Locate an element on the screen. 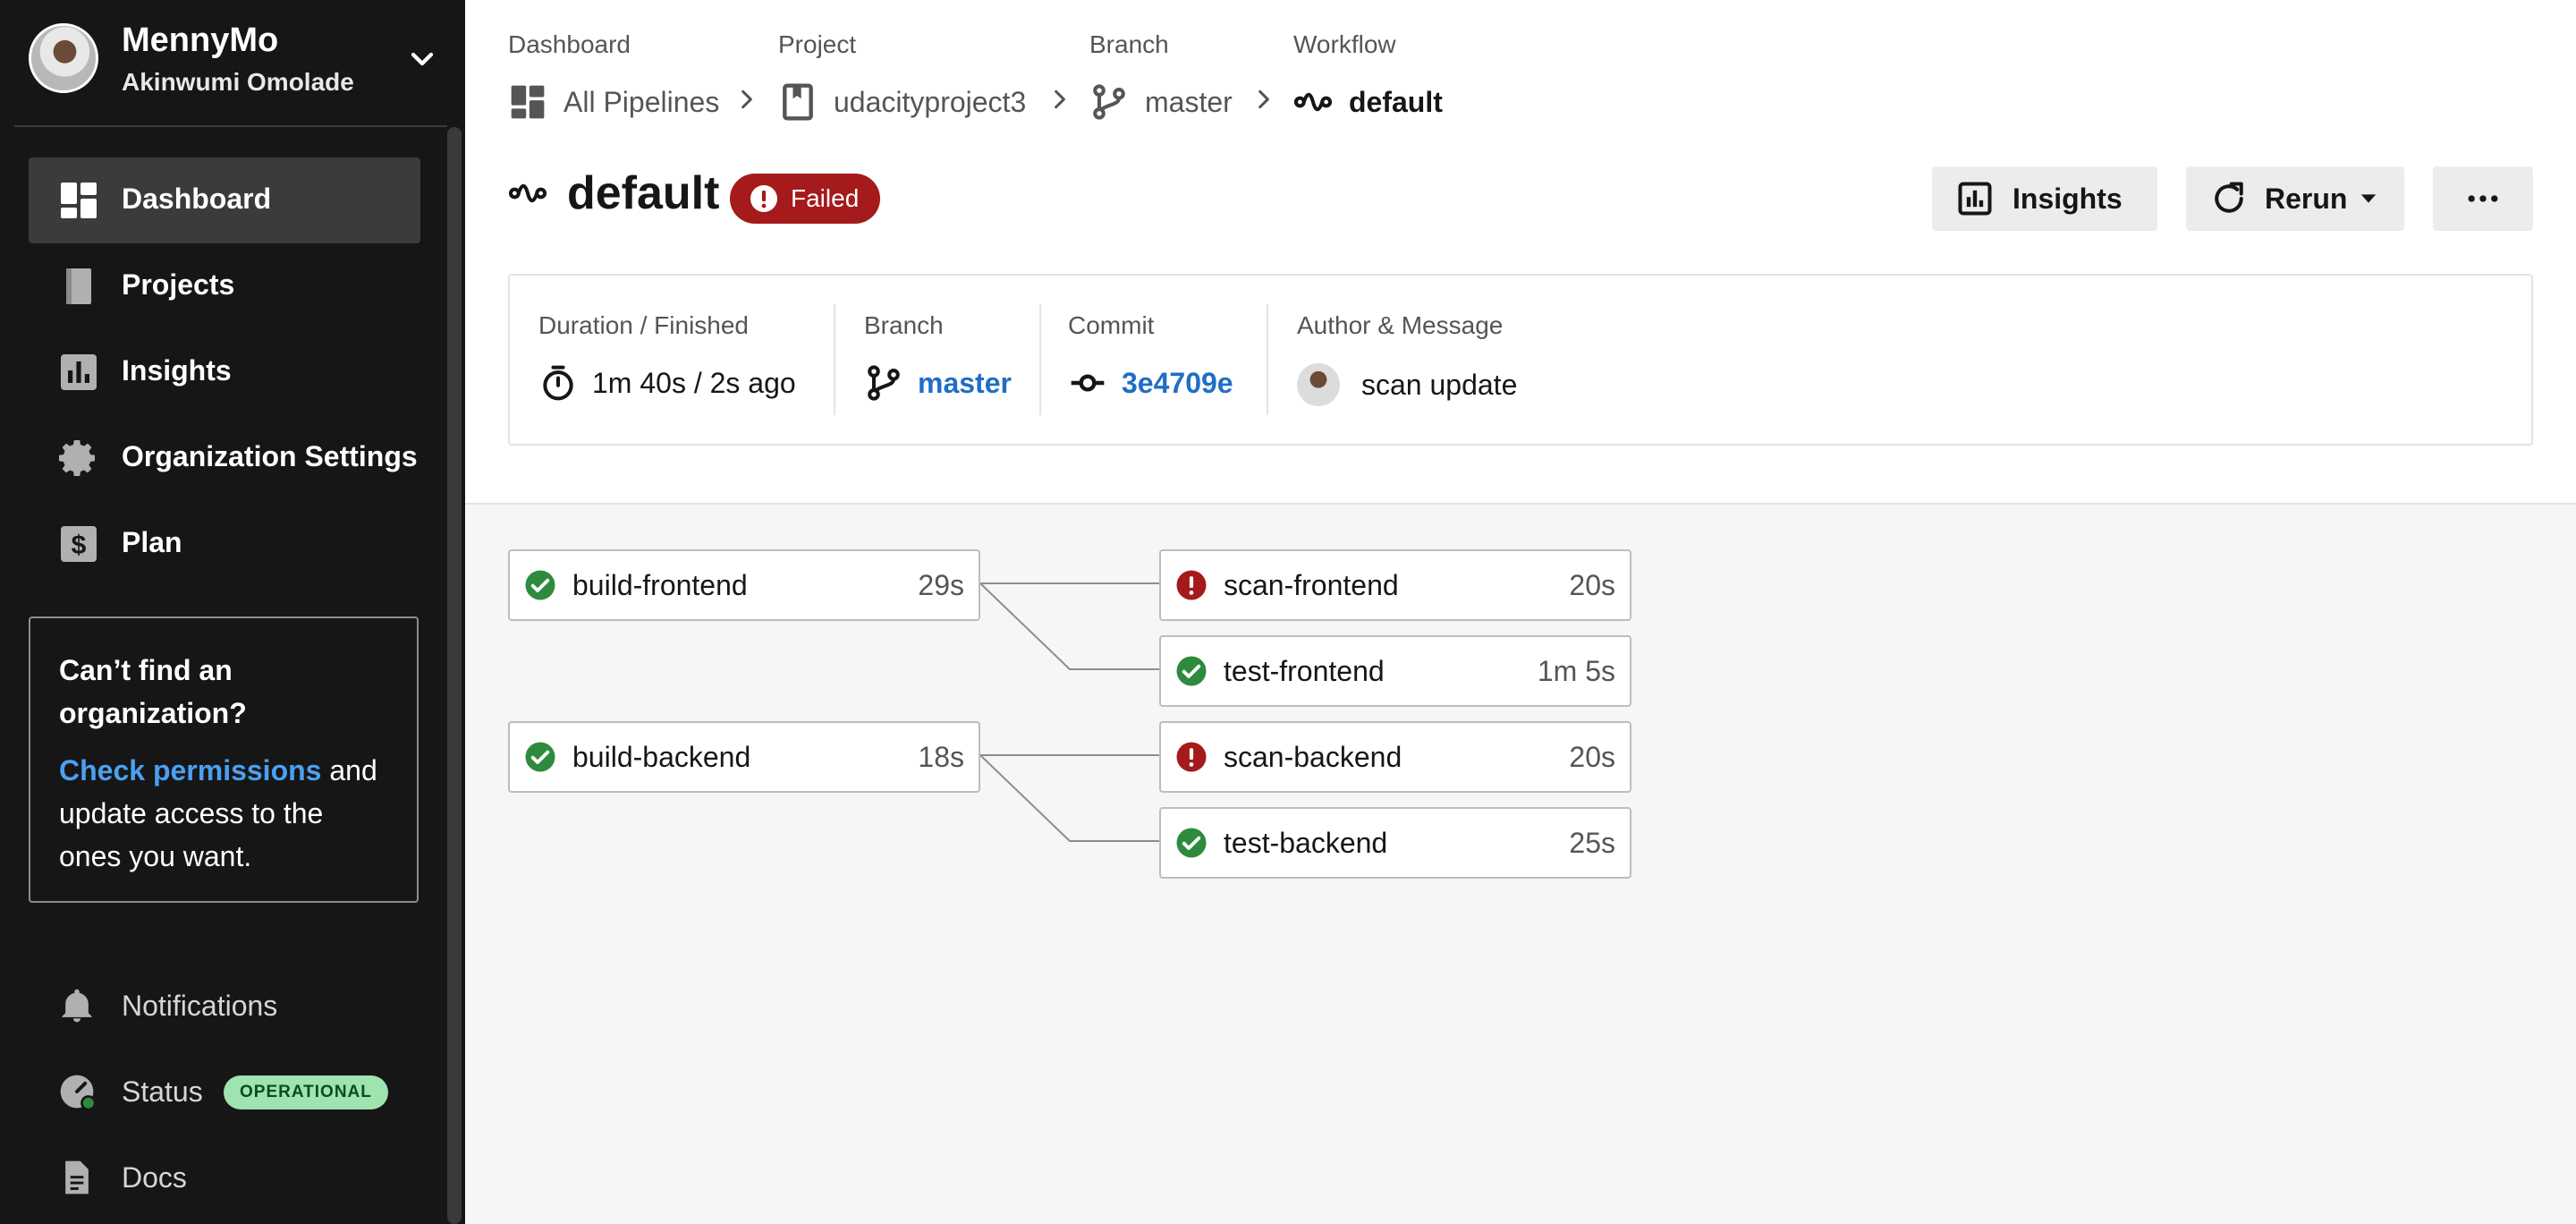 The height and width of the screenshot is (1224, 2576). rerun-button-label: Rerun is located at coordinates (2306, 198).